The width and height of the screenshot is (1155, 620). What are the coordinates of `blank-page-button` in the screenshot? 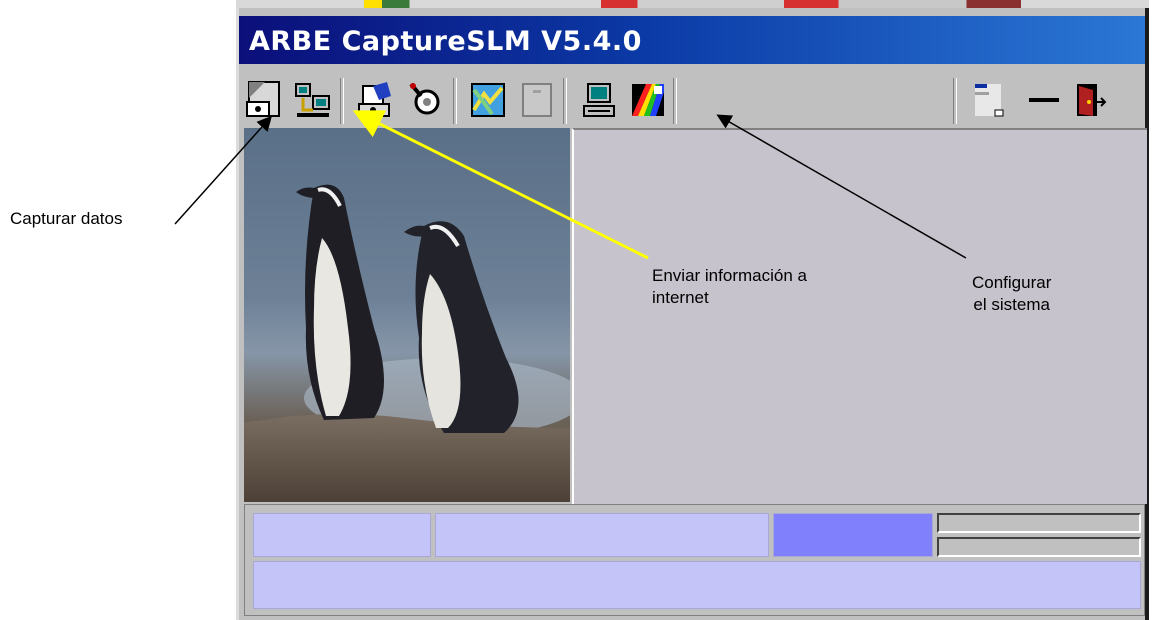 It's located at (537, 100).